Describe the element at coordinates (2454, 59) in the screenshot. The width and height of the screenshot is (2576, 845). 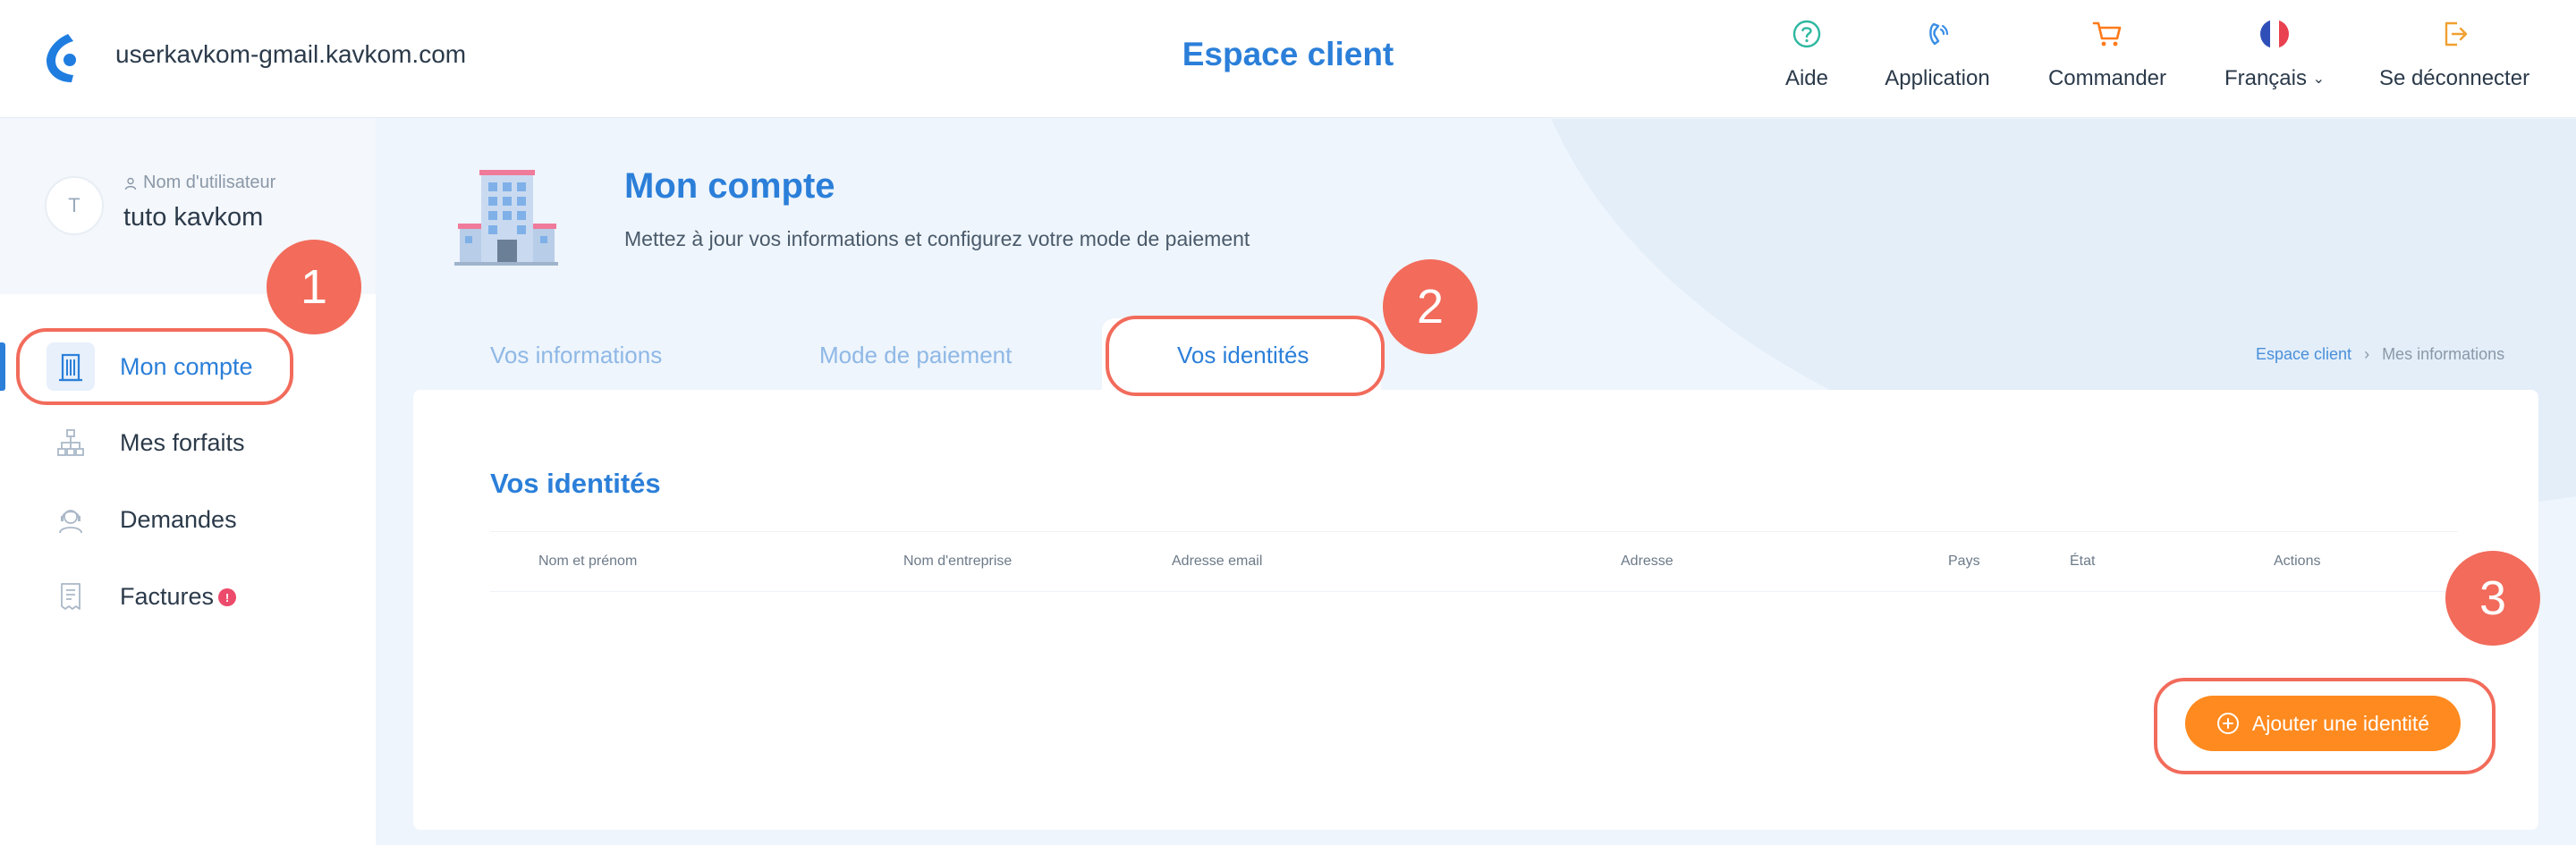
I see `nav-logout: Se déconnecter` at that location.